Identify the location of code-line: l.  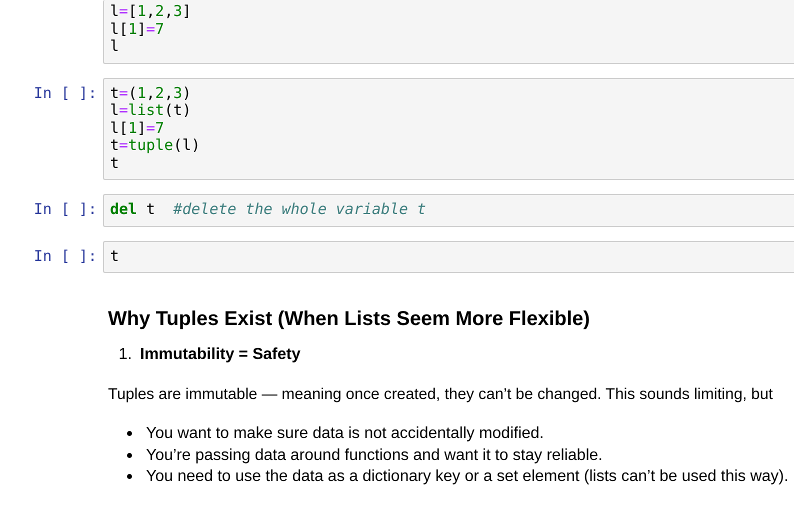
(115, 47).